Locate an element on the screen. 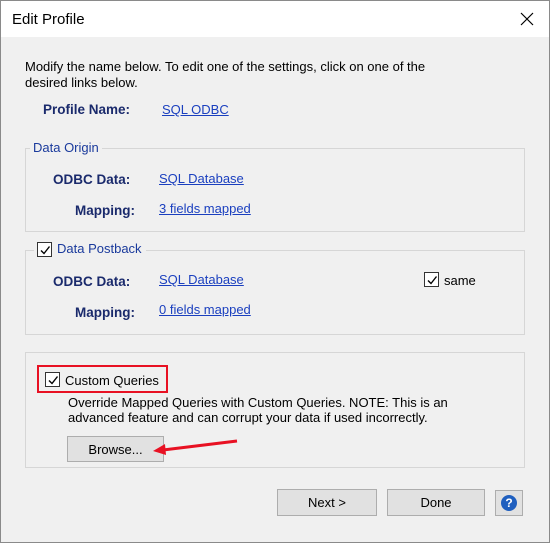  data-postback-odbc-link: SQL Database is located at coordinates (201, 279).